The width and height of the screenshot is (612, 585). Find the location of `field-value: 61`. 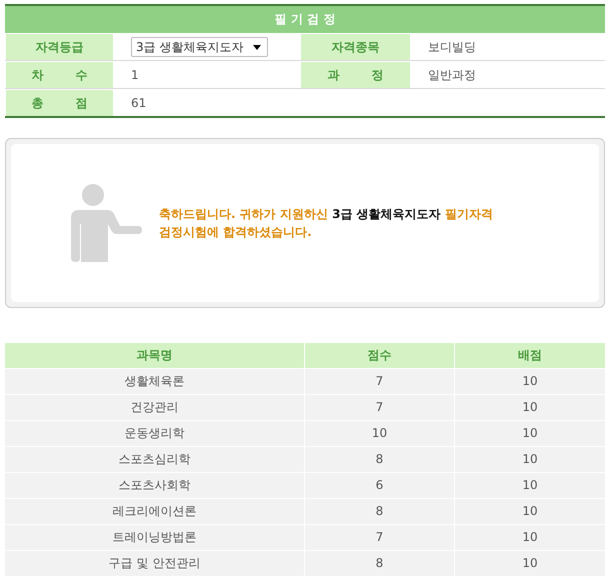

field-value: 61 is located at coordinates (138, 103).